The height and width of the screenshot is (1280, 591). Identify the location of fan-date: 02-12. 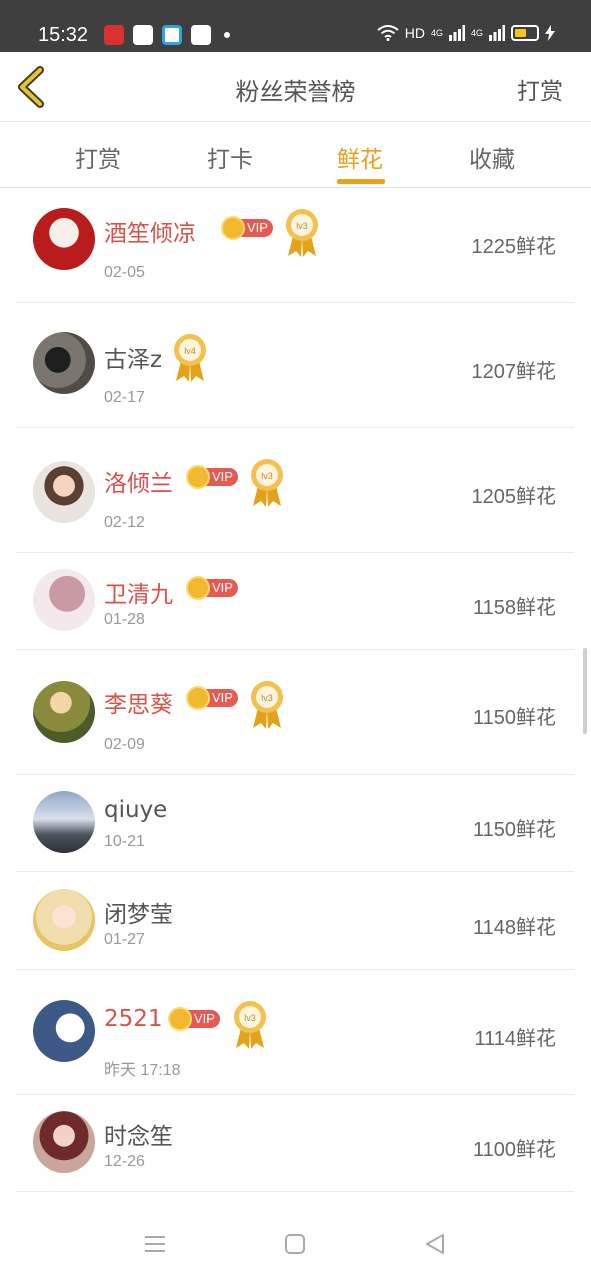
(124, 522).